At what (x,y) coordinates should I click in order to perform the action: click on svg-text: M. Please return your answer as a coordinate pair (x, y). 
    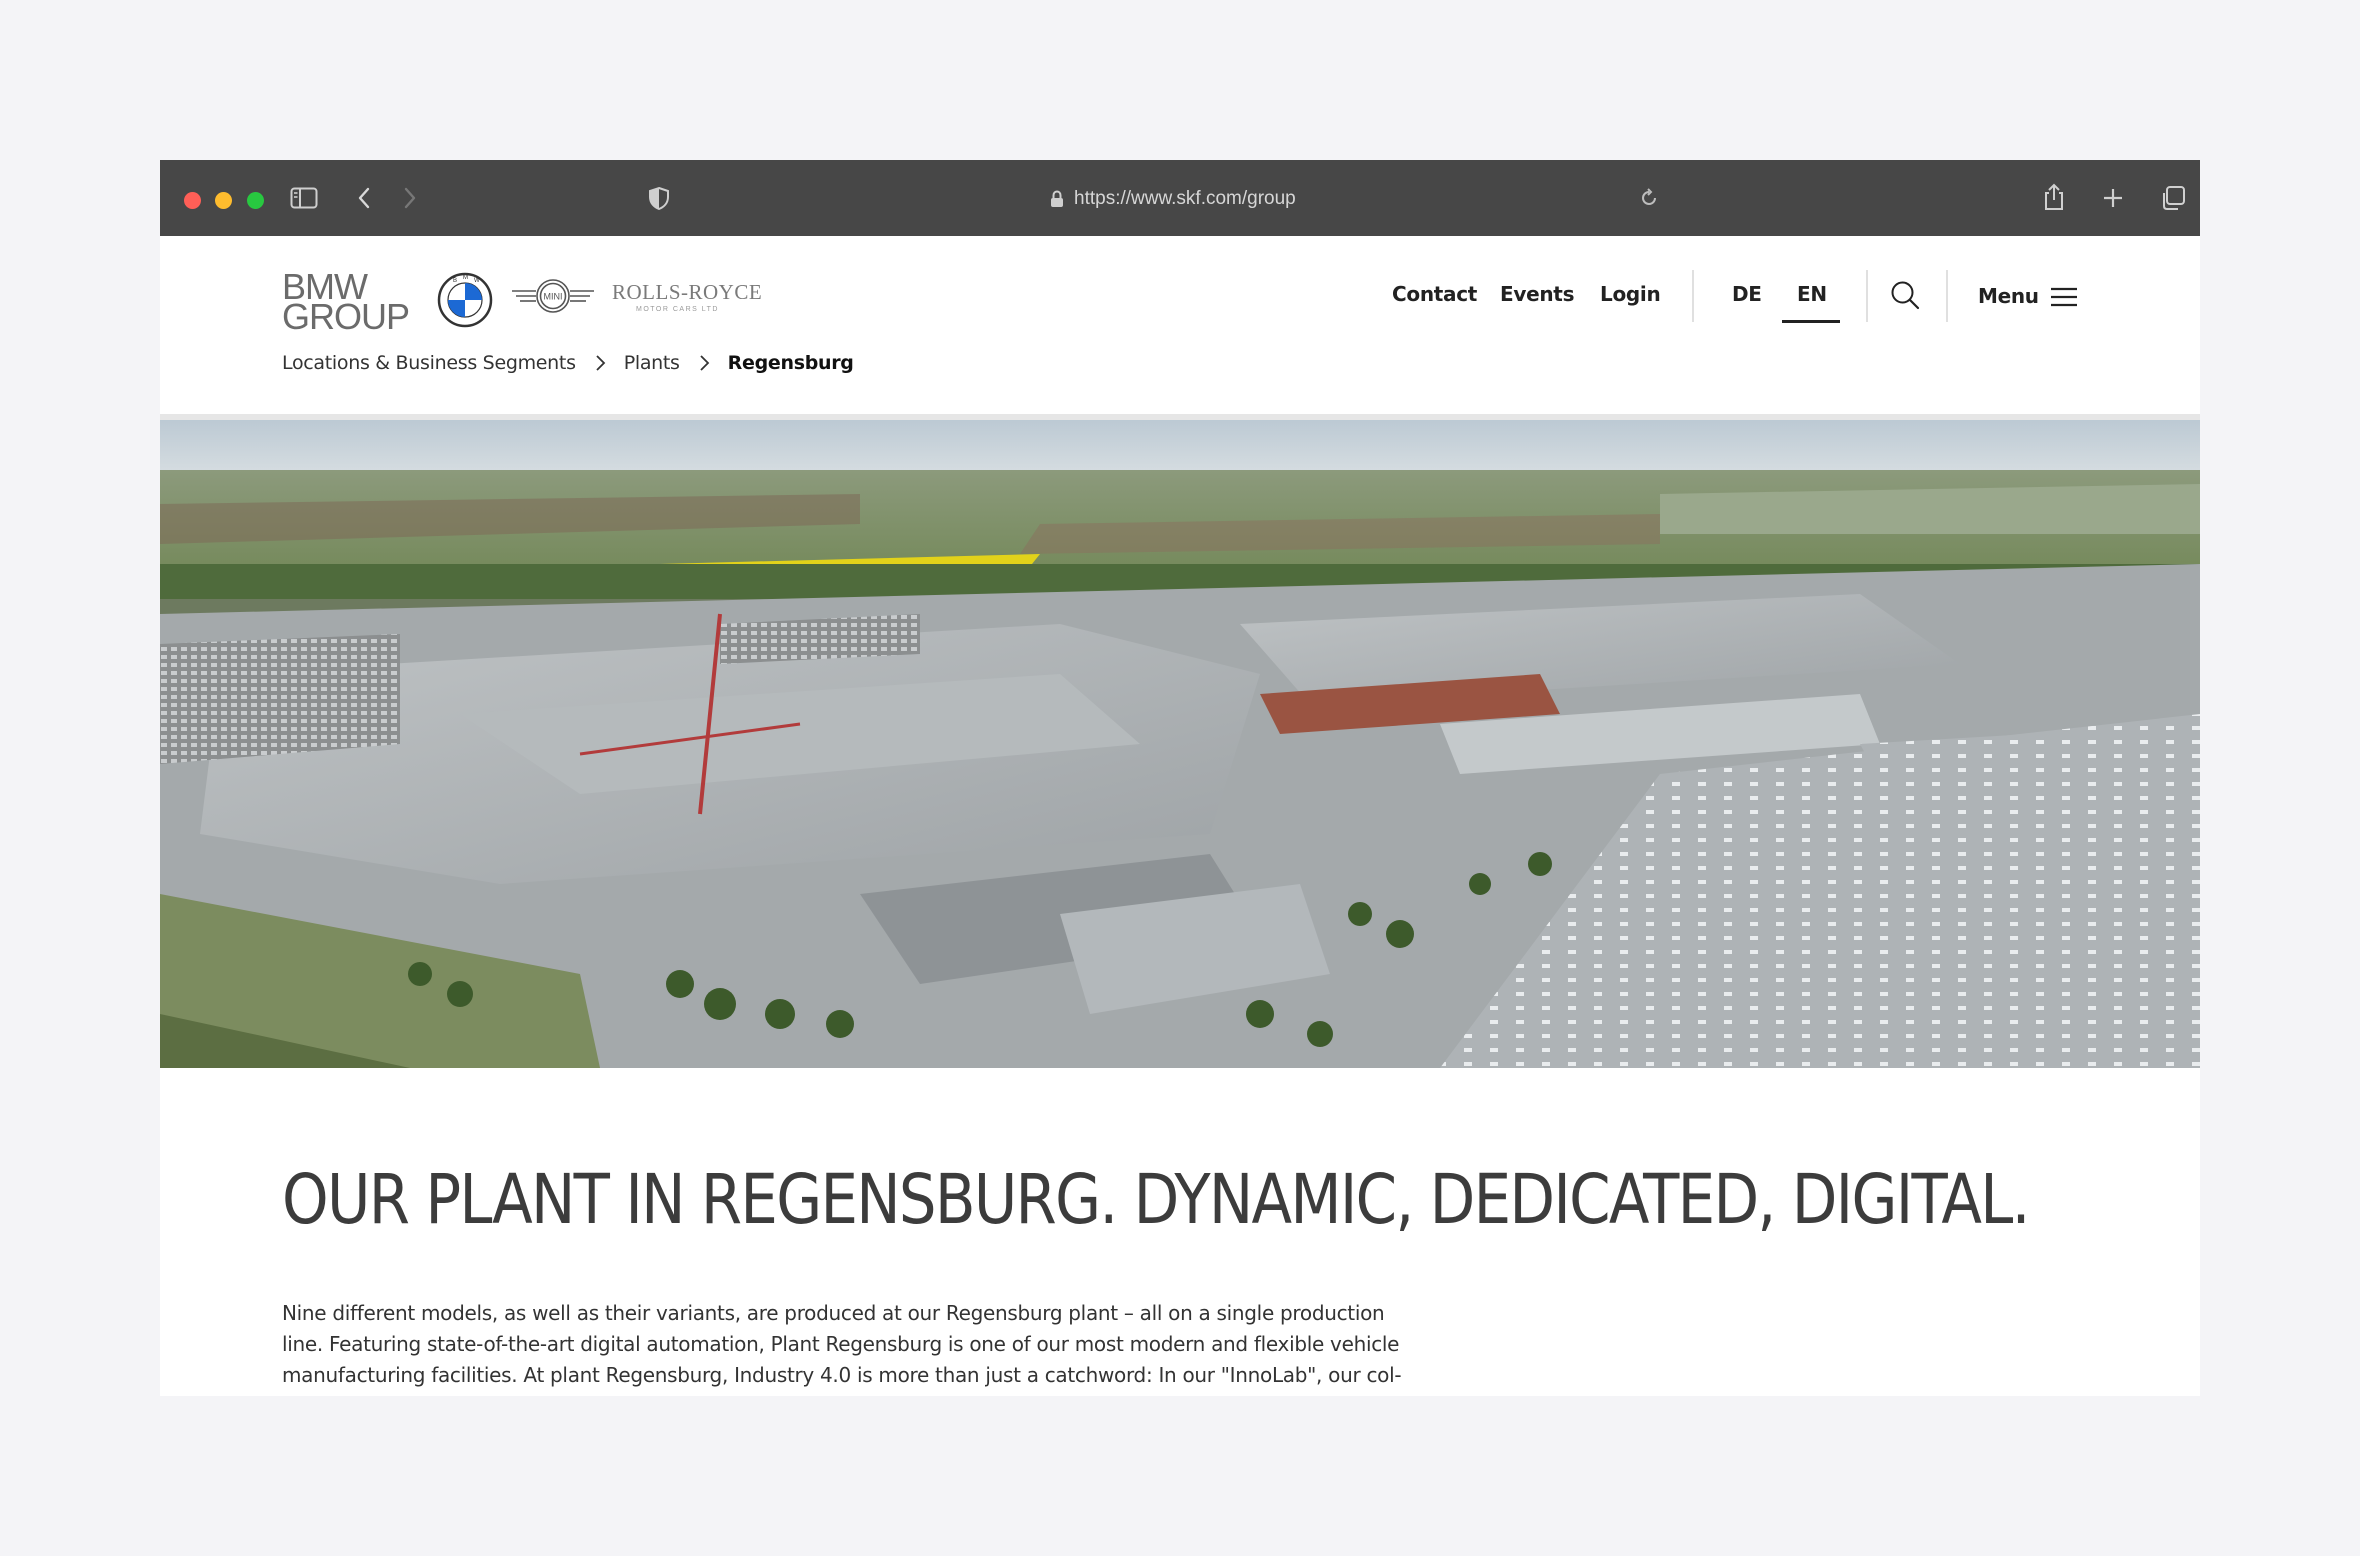
    Looking at the image, I should click on (465, 278).